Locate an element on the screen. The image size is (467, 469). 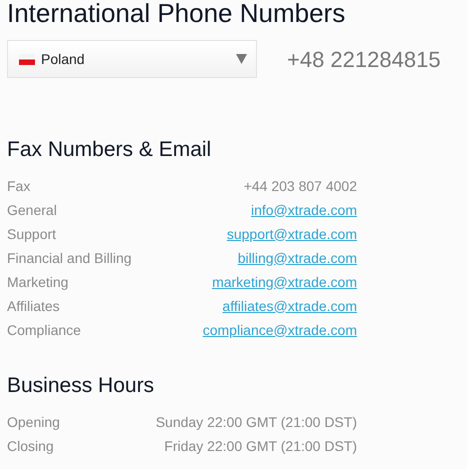
row-label: Marketing is located at coordinates (37, 282).